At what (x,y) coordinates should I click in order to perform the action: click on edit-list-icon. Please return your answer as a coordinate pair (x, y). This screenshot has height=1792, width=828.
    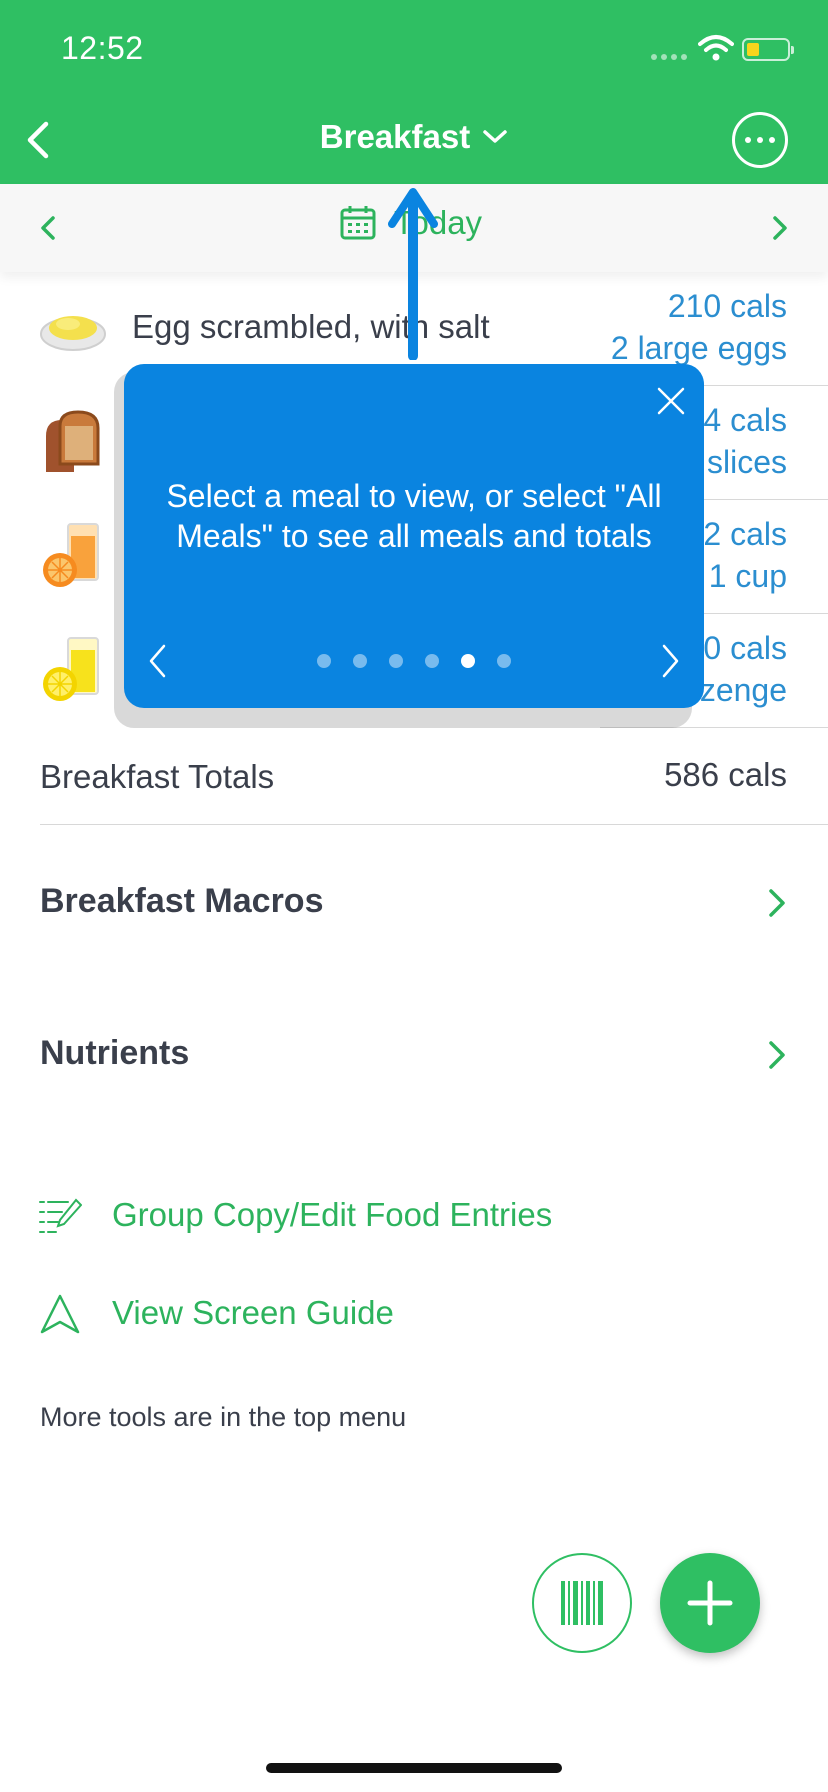
    Looking at the image, I should click on (60, 1215).